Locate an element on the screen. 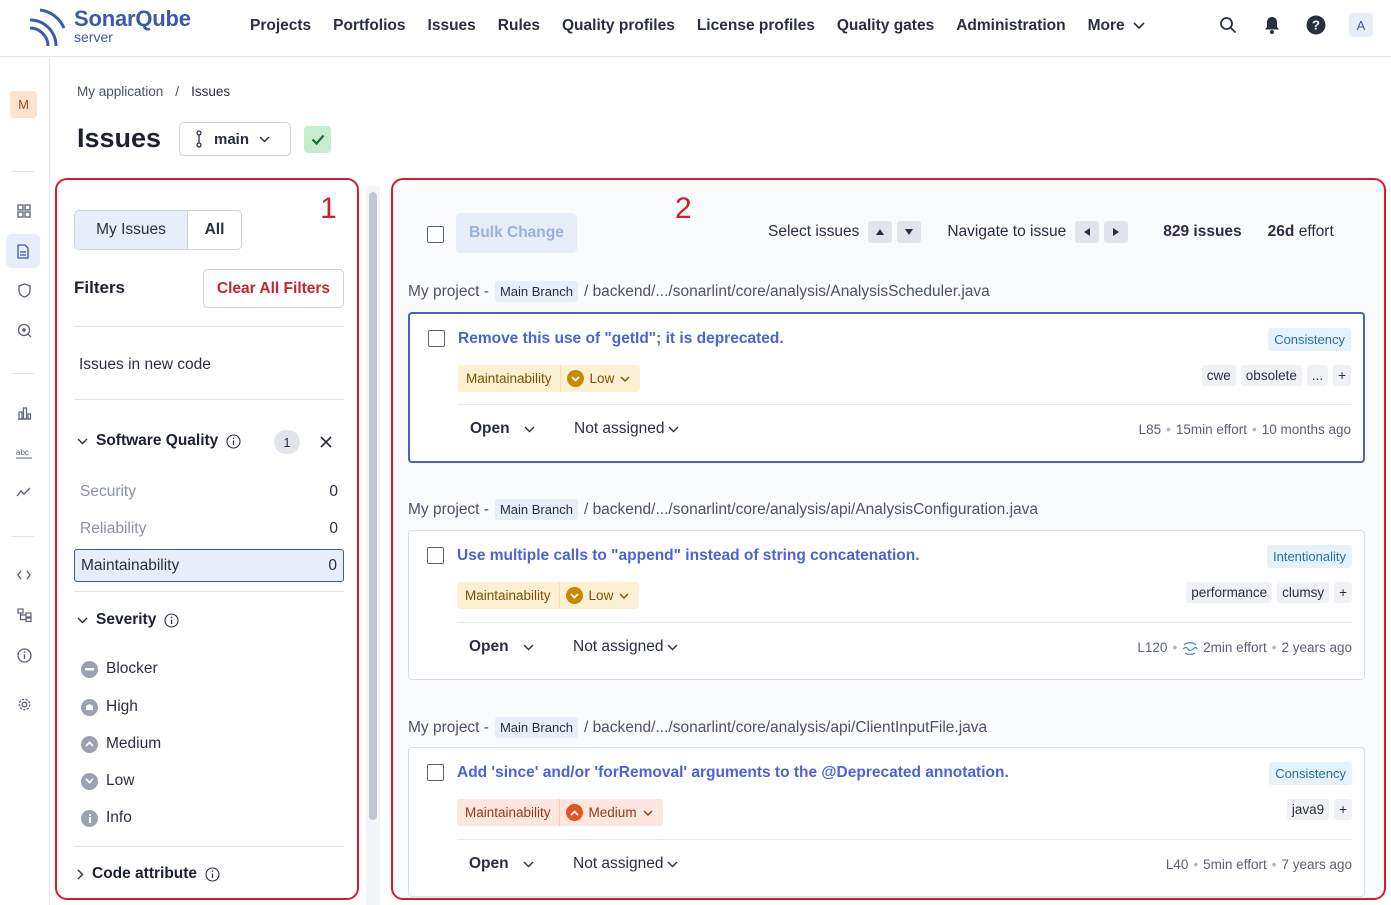 Image resolution: width=1391 pixels, height=905 pixels. severity-facet-header: Severity is located at coordinates (128, 620).